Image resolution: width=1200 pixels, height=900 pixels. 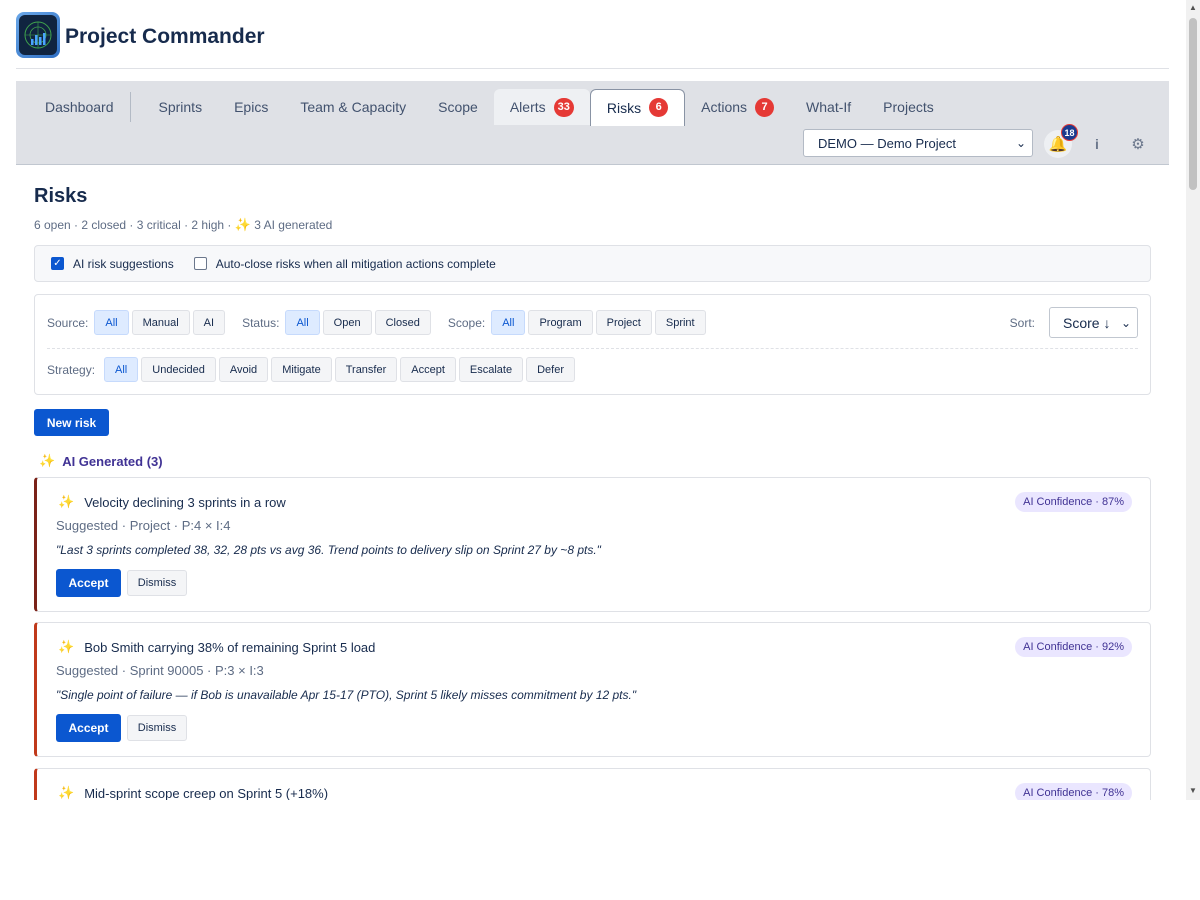 I want to click on scope-filter-all: All, so click(x=508, y=322).